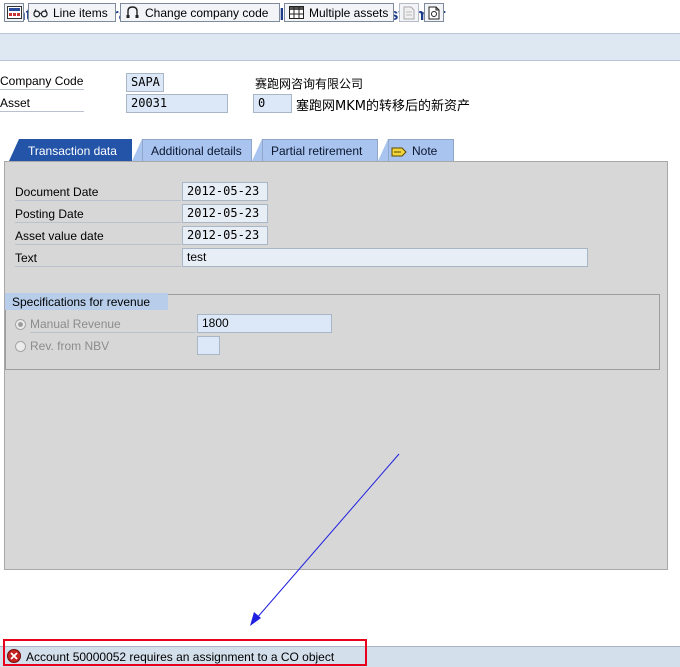 Image resolution: width=680 pixels, height=667 pixels. I want to click on annotation-arrow, so click(325, 539).